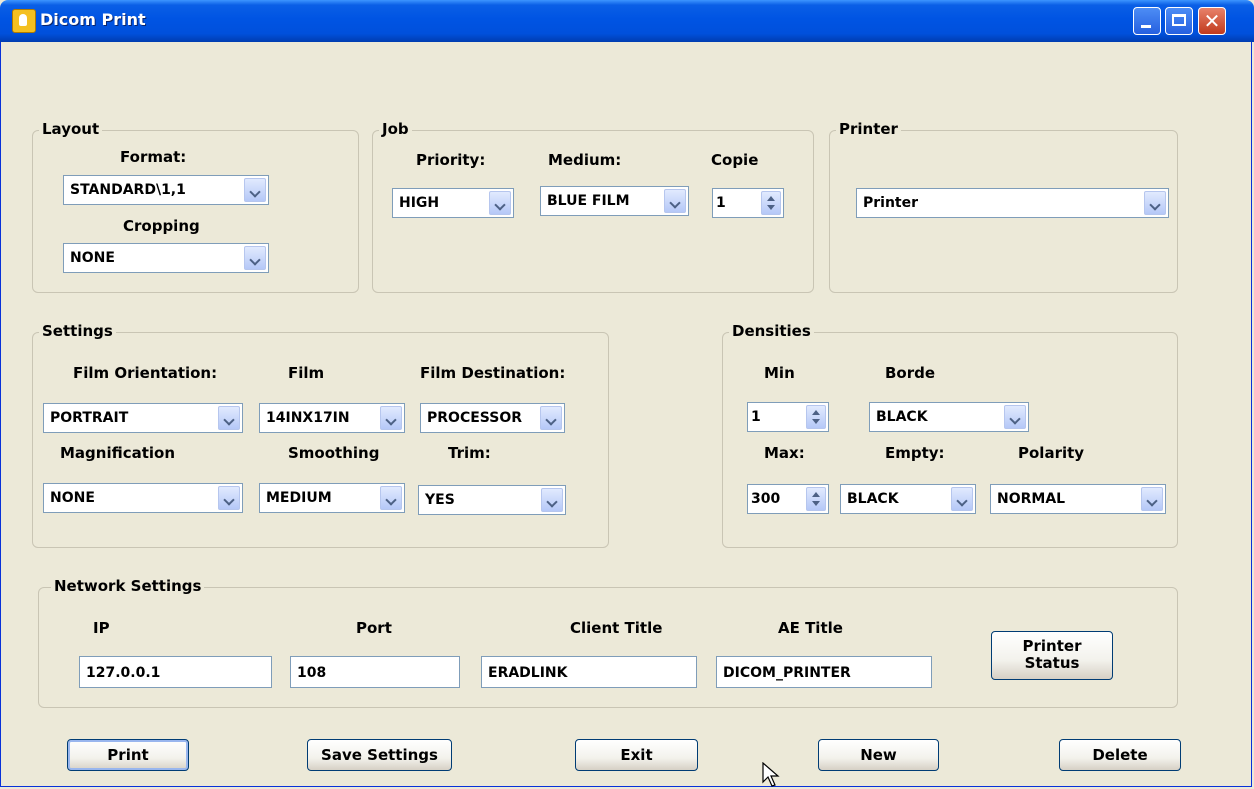 The width and height of the screenshot is (1254, 789). What do you see at coordinates (779, 373) in the screenshot?
I see `min-label: Min` at bounding box center [779, 373].